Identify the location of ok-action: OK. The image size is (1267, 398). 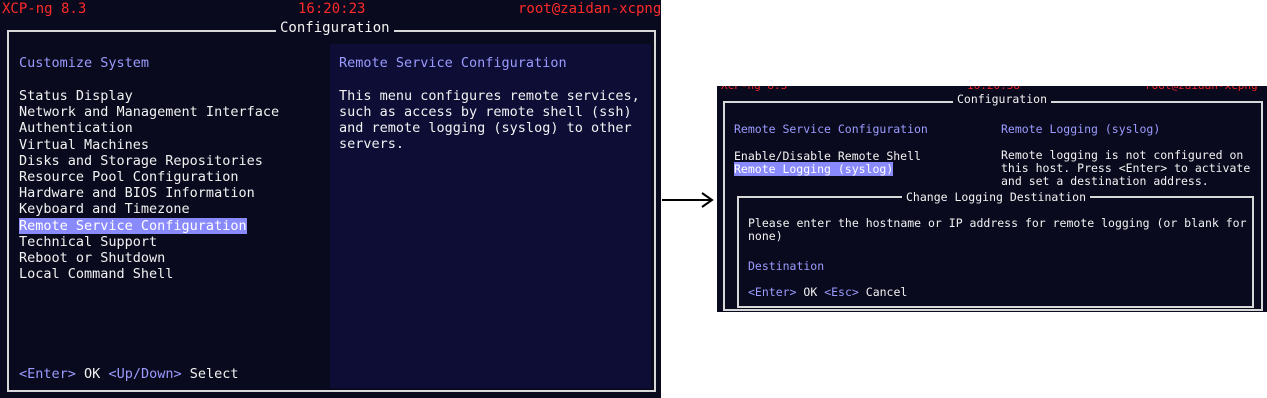
(810, 292).